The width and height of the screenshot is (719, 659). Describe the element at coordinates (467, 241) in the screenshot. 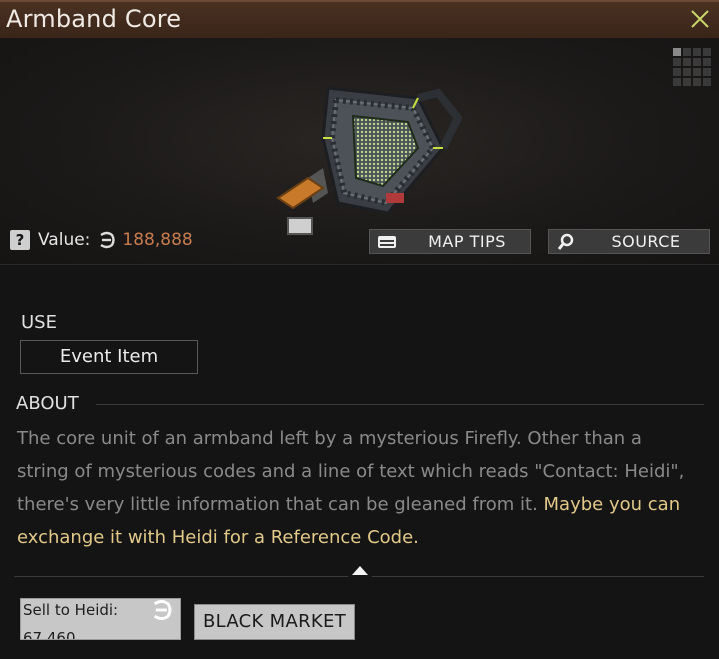

I see `map-tips-label: MAP TIPS` at that location.